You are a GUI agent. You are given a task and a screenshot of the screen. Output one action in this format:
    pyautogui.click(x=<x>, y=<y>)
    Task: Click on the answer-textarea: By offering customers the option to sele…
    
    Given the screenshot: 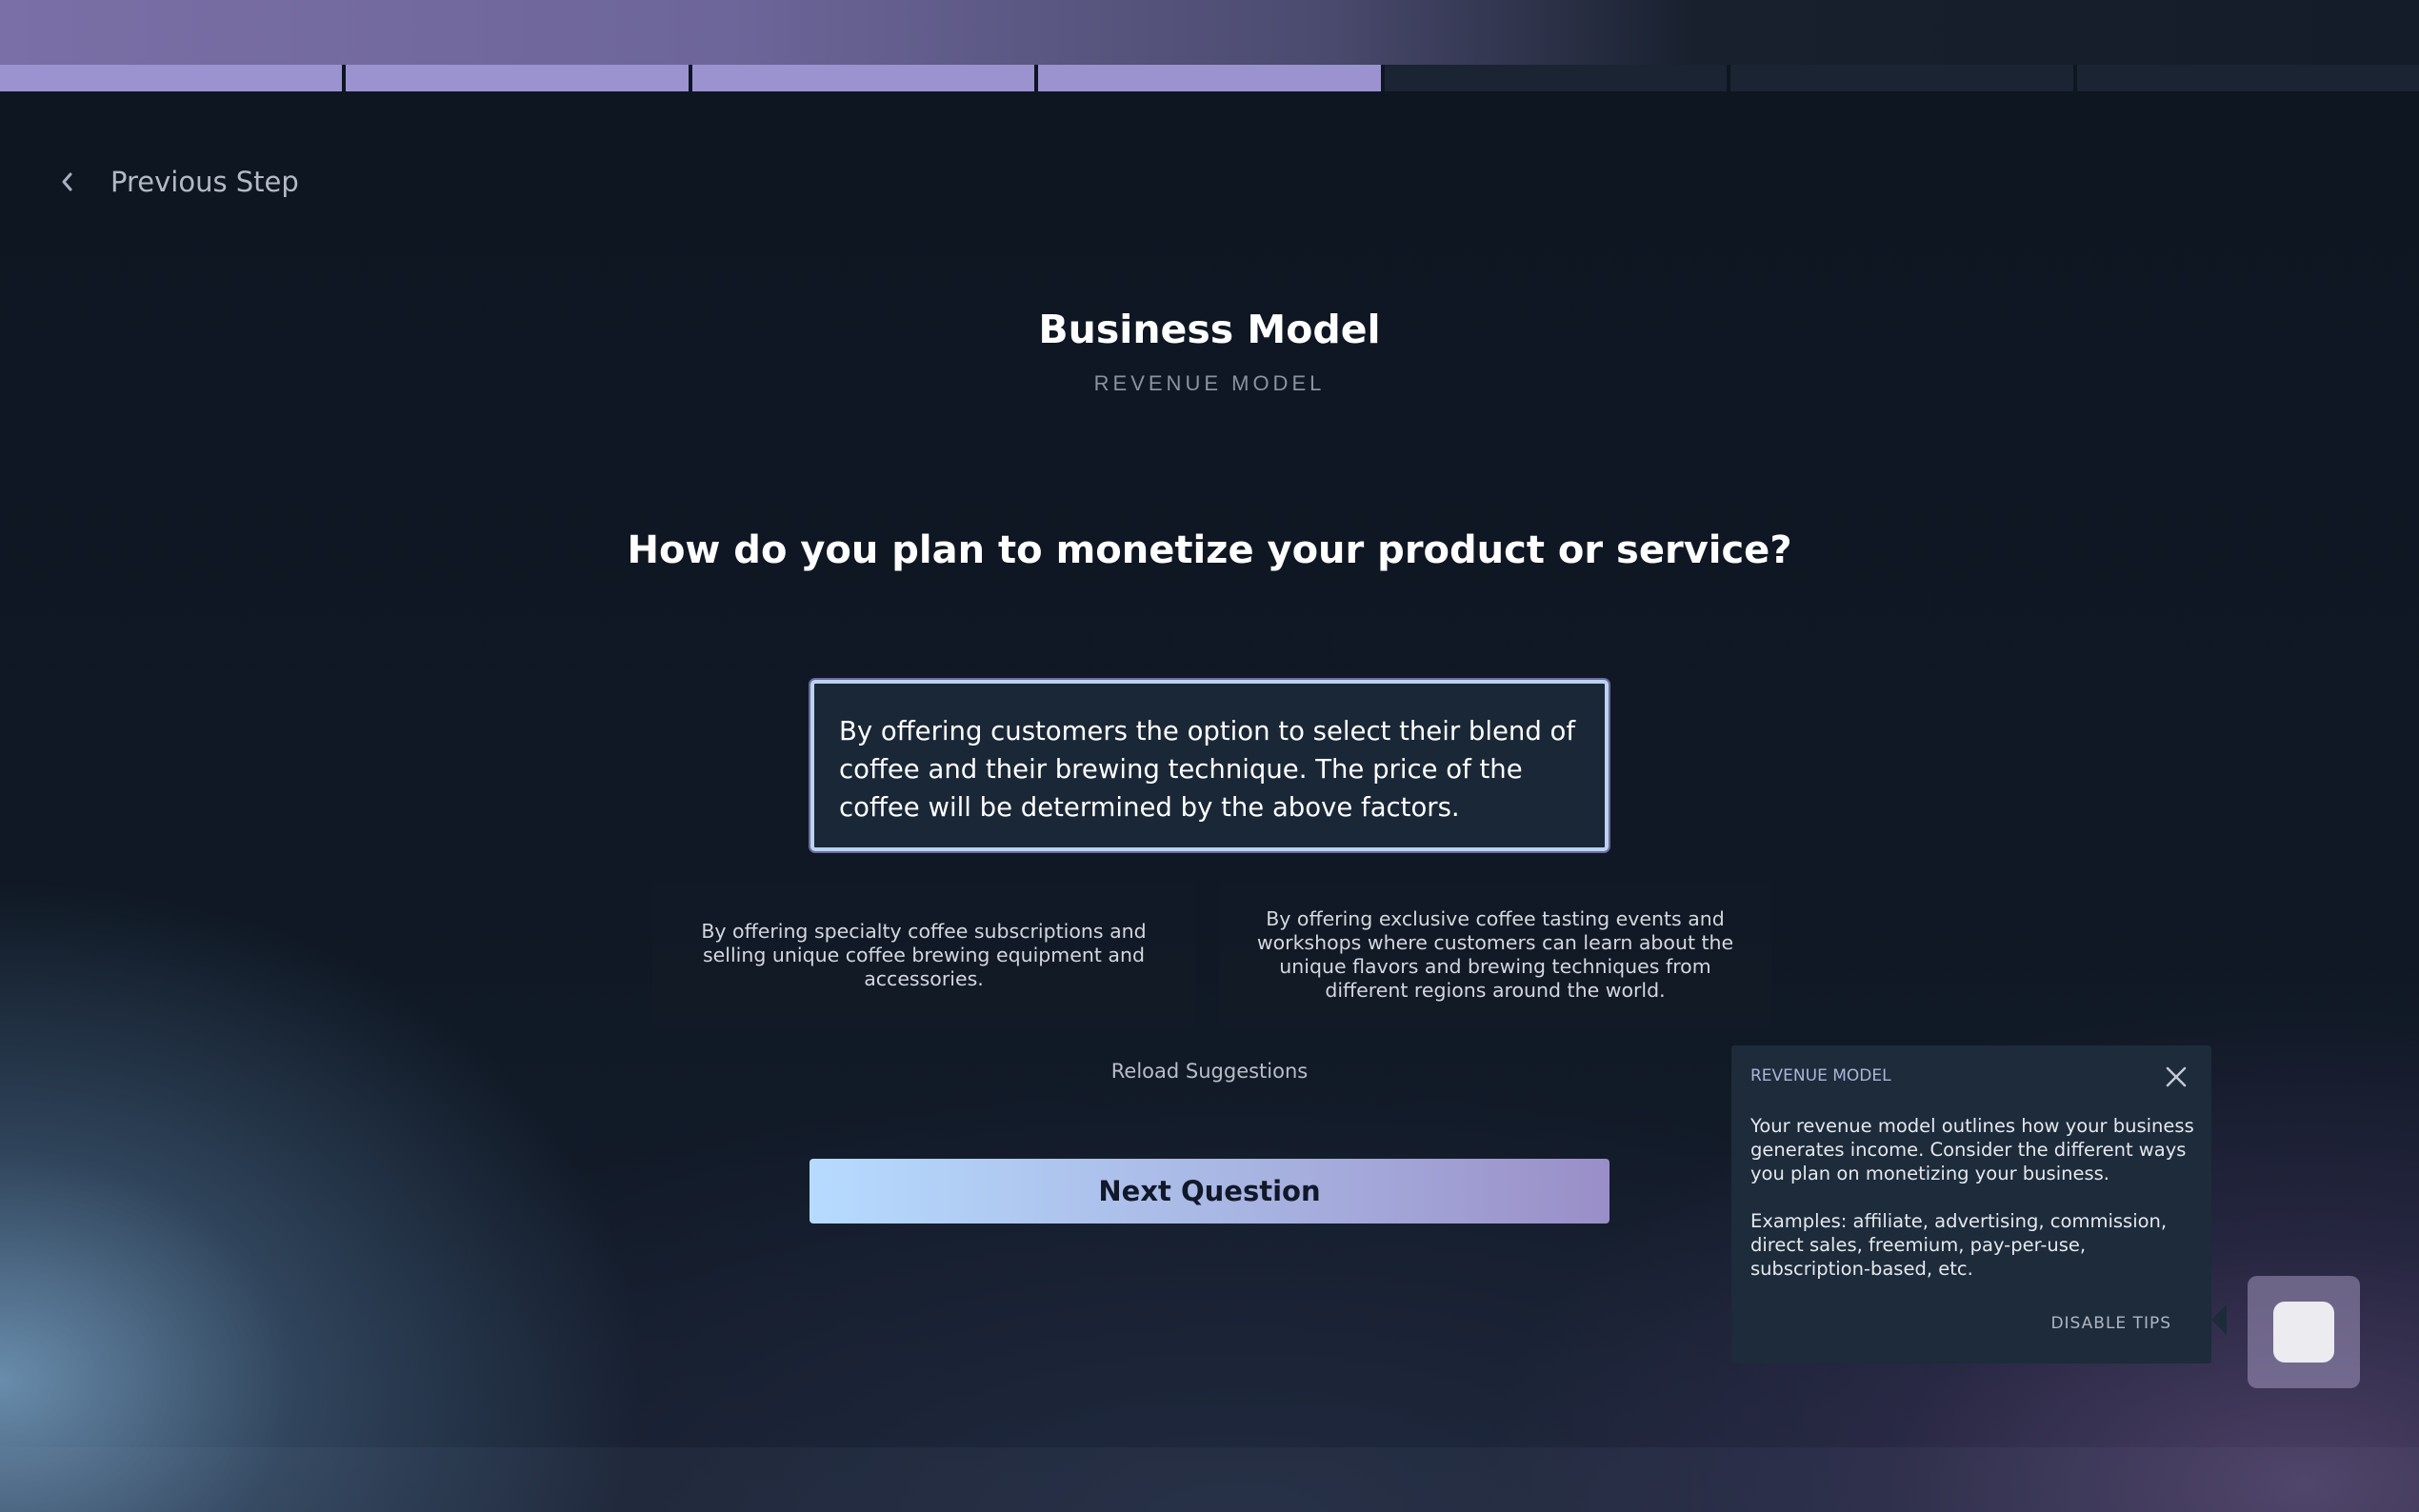 What is the action you would take?
    pyautogui.click(x=1209, y=765)
    